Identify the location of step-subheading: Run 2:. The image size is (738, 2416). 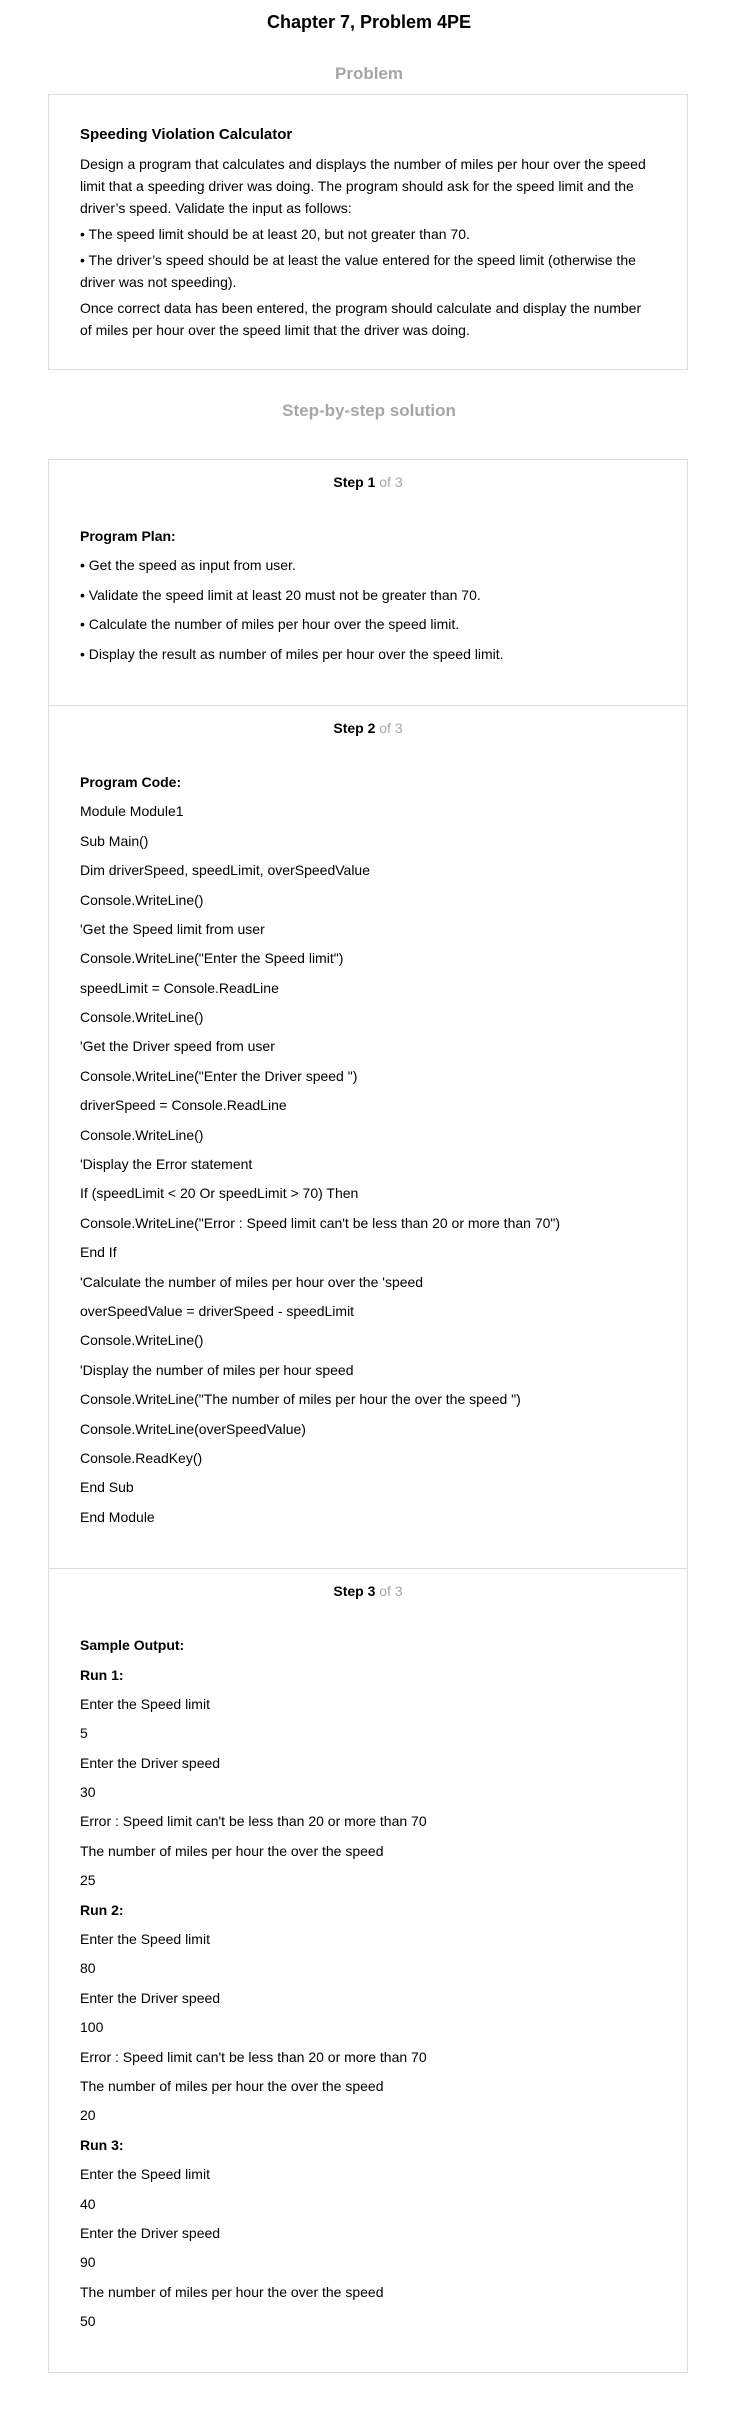
(102, 1909).